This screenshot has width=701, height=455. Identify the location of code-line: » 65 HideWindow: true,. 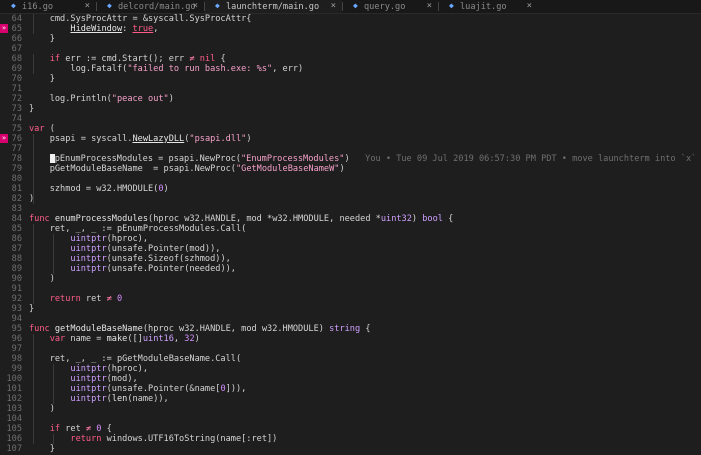
(350, 29).